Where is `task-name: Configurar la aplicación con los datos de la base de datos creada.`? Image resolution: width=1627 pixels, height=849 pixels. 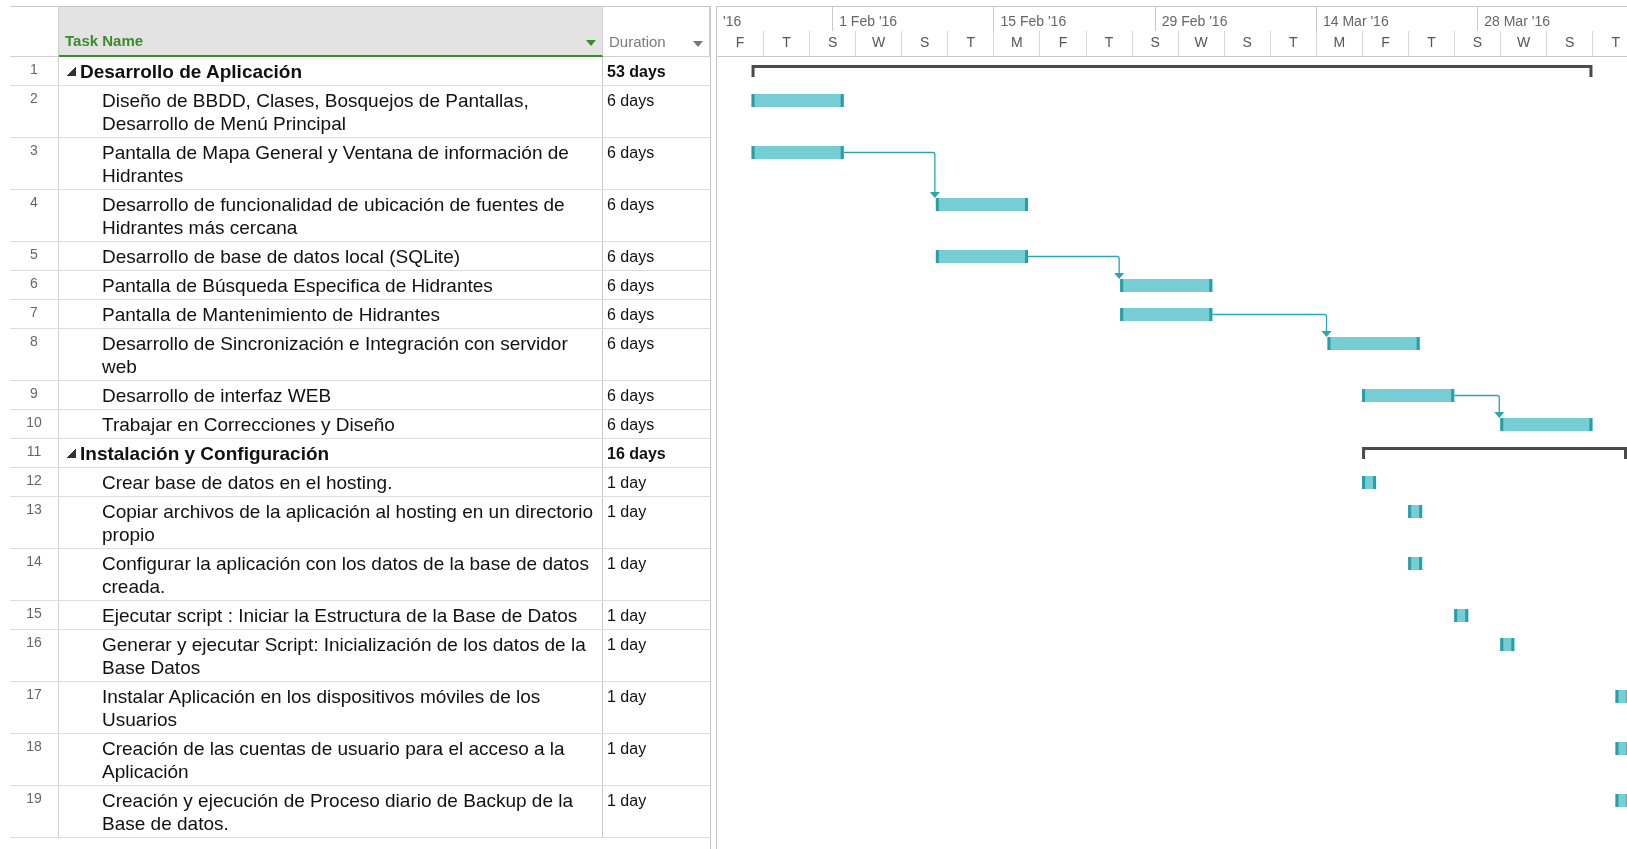
task-name: Configurar la aplicación con los datos de la base de datos creada. is located at coordinates (346, 575).